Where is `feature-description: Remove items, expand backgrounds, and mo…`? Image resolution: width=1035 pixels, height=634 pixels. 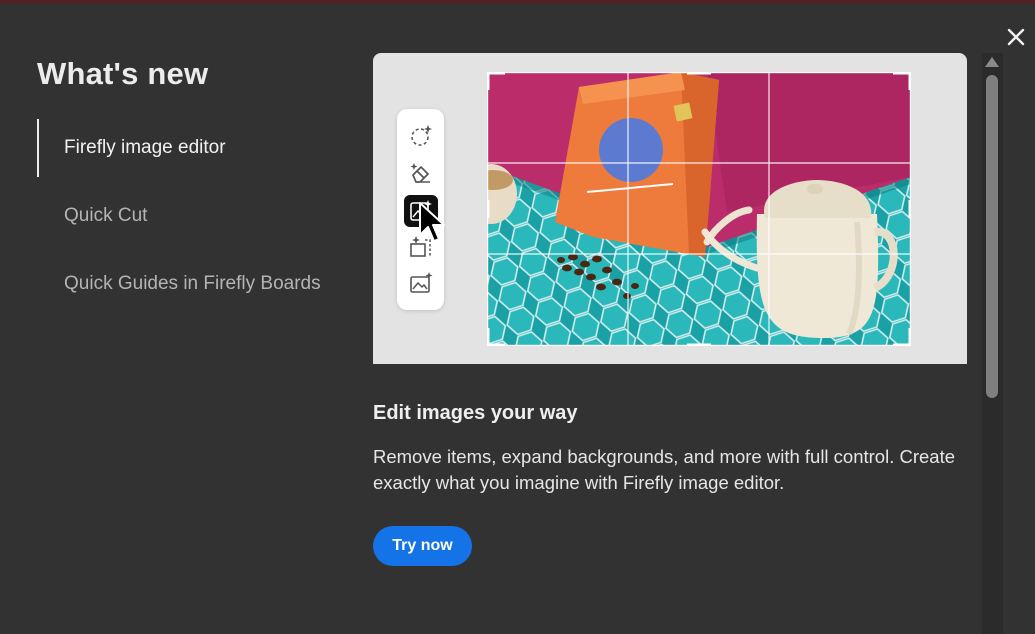 feature-description: Remove items, expand backgrounds, and mo… is located at coordinates (664, 469).